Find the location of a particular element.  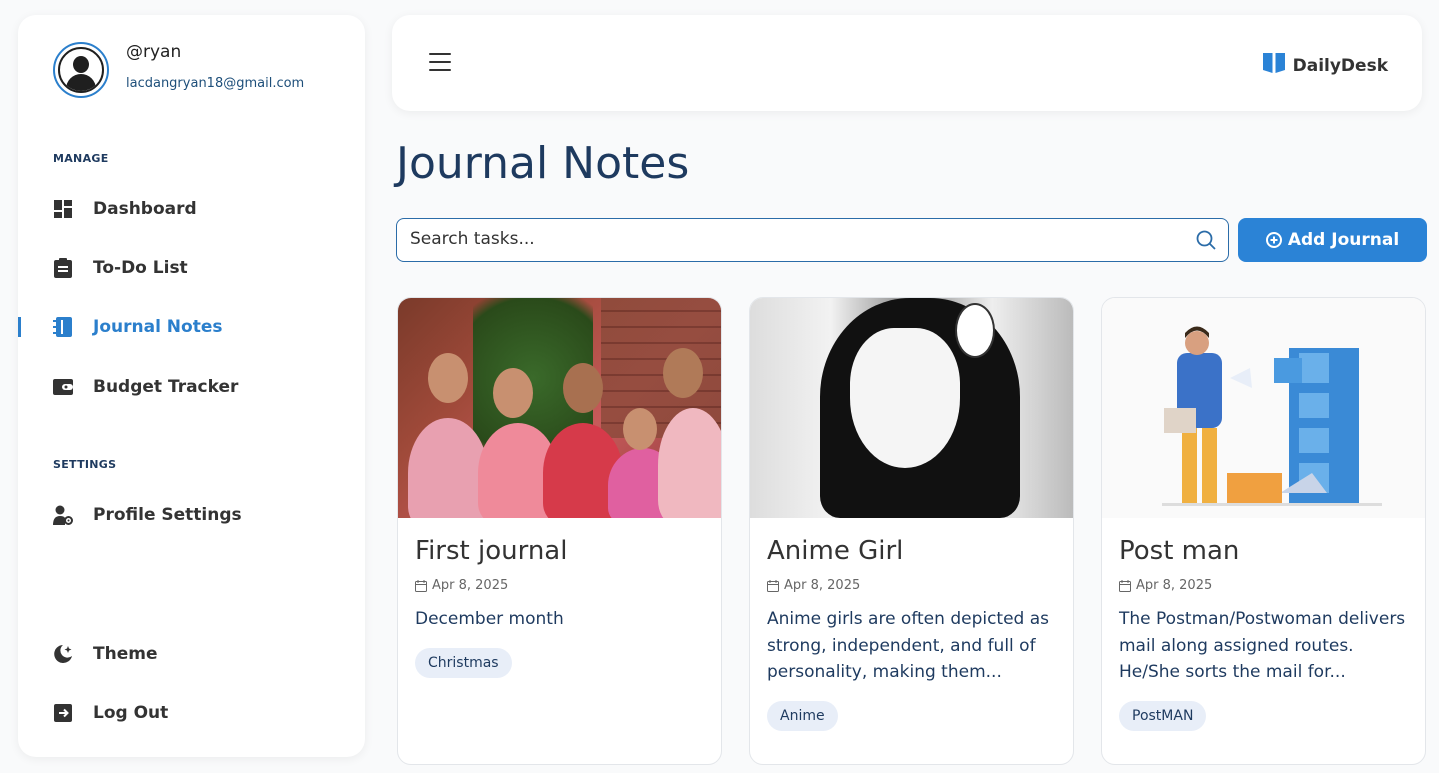

search-bar is located at coordinates (812, 240).